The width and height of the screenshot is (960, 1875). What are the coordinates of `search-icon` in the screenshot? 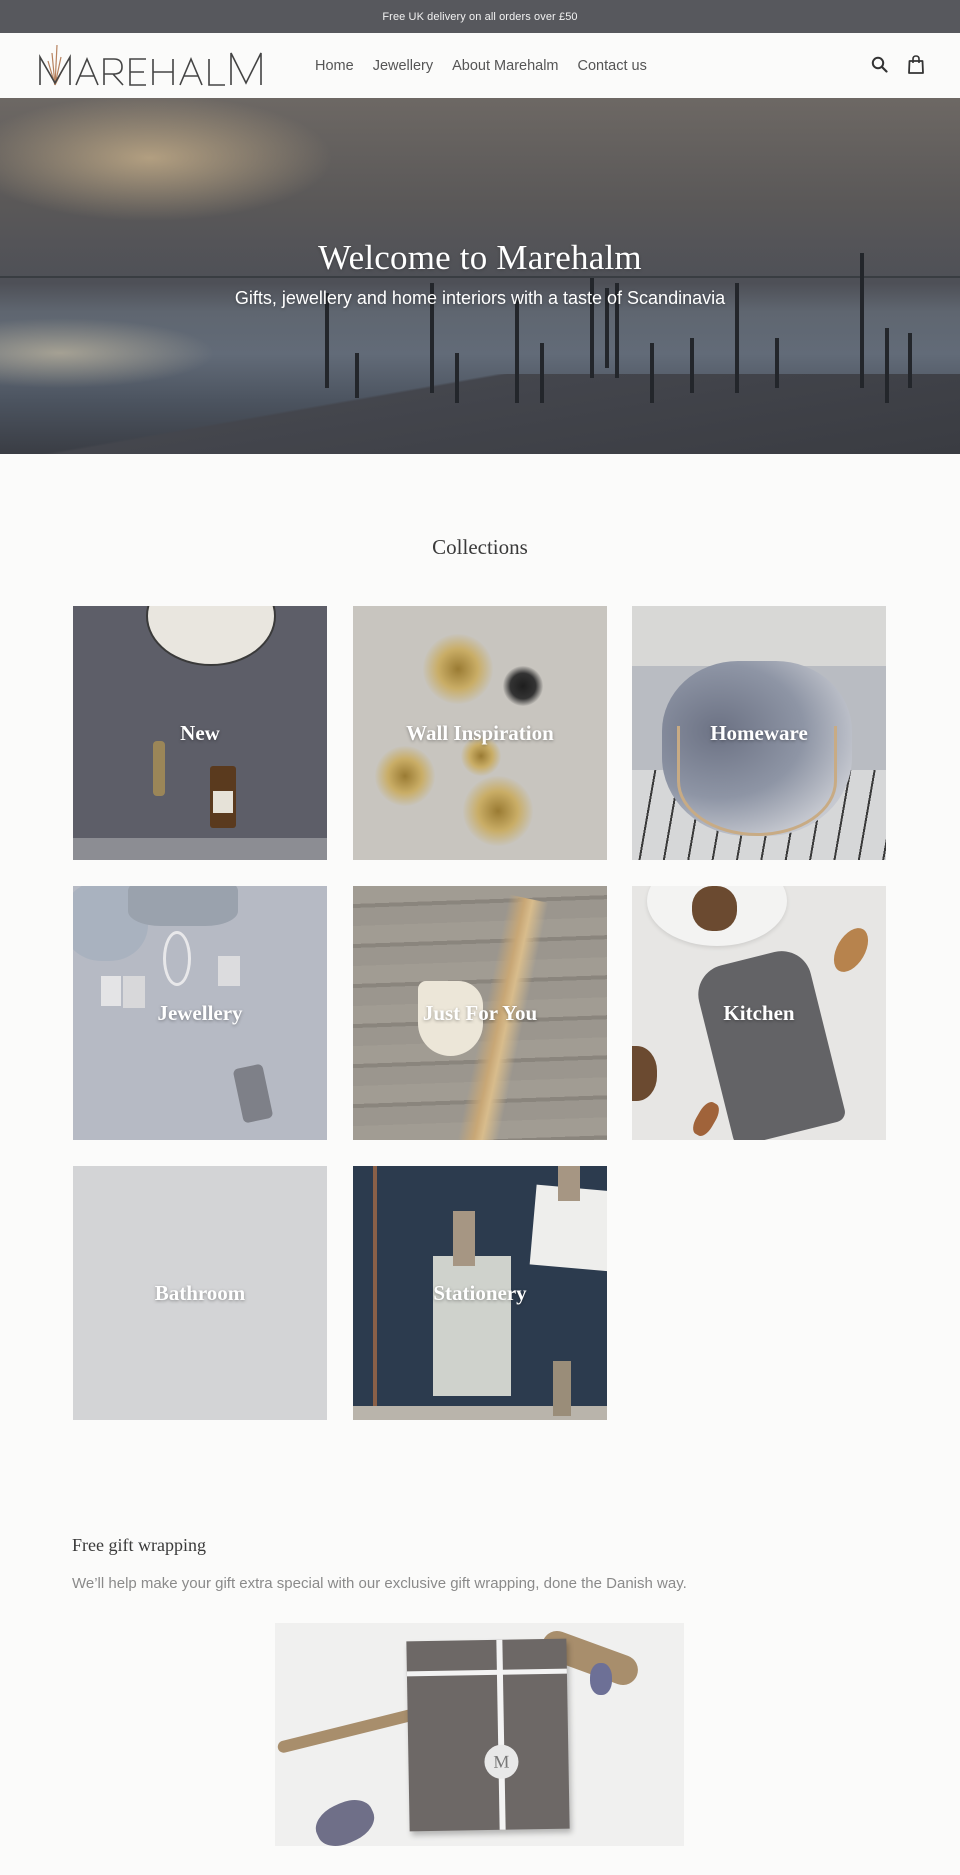 It's located at (879, 64).